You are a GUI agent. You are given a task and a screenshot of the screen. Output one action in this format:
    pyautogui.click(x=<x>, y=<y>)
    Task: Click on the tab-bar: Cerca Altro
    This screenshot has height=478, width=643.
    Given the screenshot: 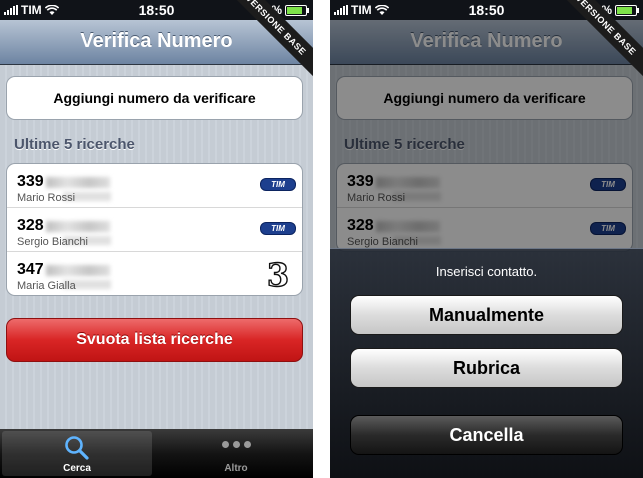 What is the action you would take?
    pyautogui.click(x=156, y=453)
    